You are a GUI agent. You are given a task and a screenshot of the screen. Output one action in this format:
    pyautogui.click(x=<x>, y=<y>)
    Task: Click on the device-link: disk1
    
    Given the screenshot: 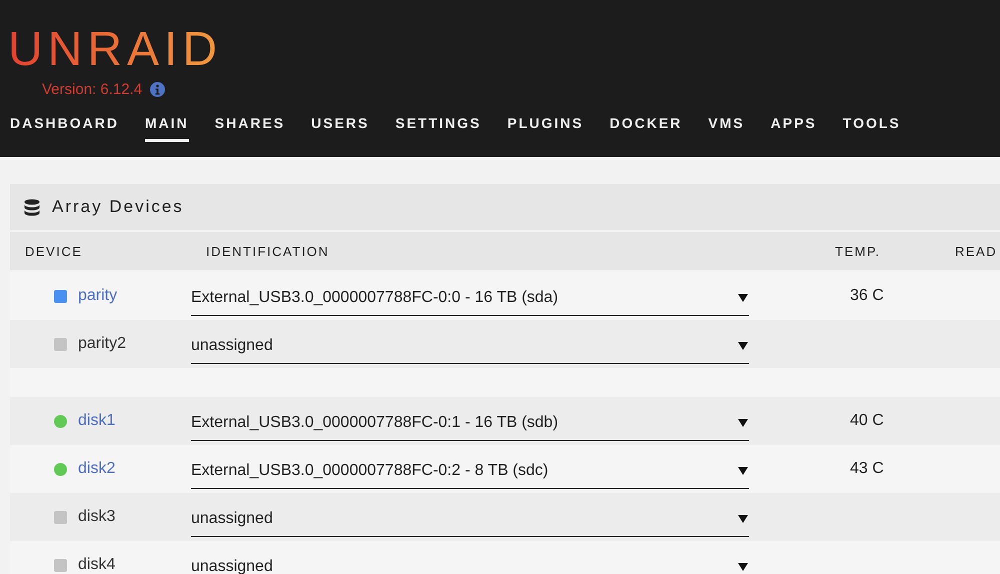 What is the action you would take?
    pyautogui.click(x=97, y=421)
    